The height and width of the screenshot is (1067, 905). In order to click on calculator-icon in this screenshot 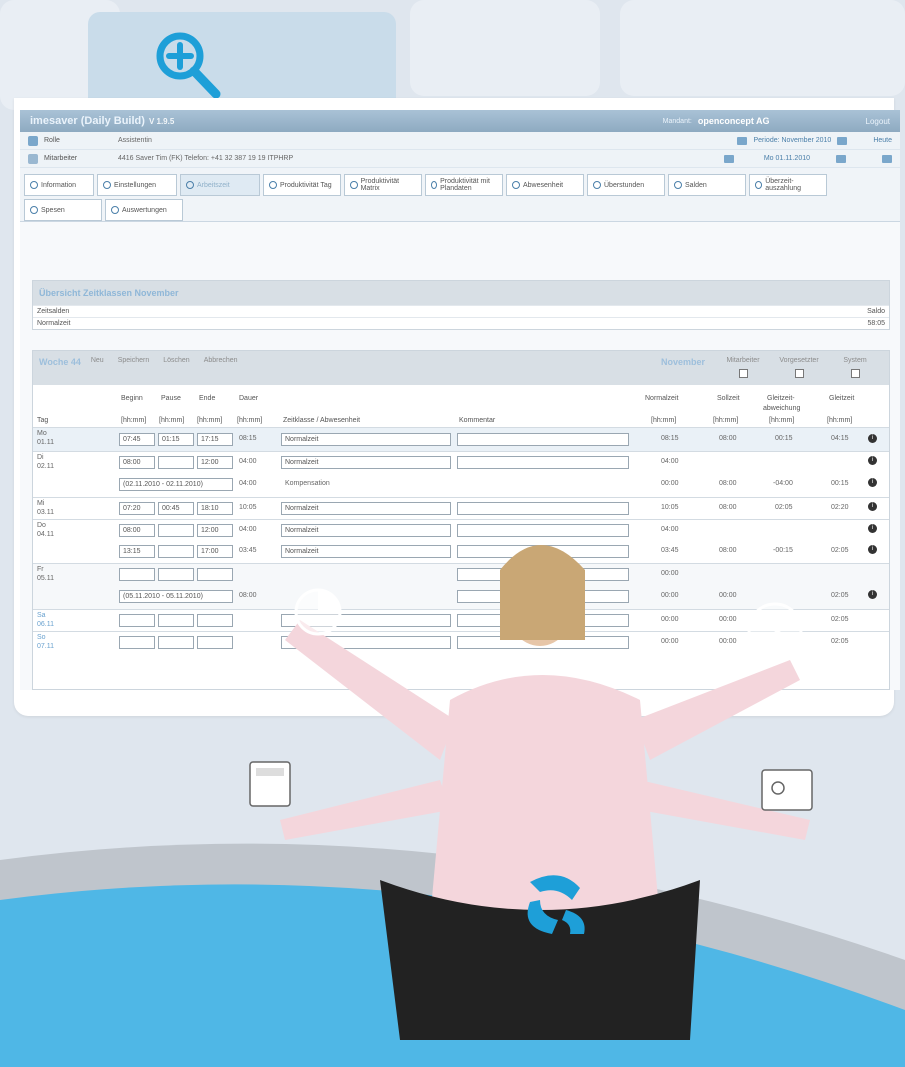, I will do `click(270, 784)`.